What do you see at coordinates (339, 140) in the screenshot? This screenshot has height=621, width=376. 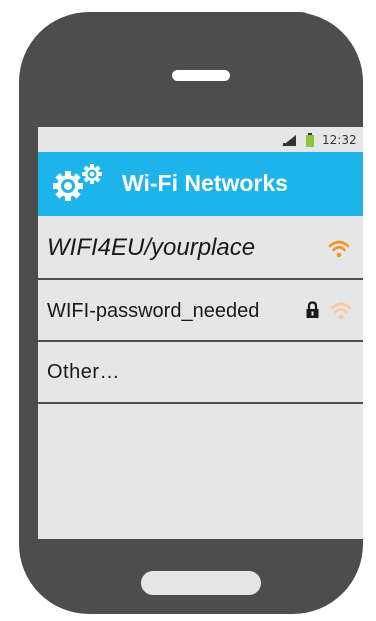 I see `status-time: 12:32` at bounding box center [339, 140].